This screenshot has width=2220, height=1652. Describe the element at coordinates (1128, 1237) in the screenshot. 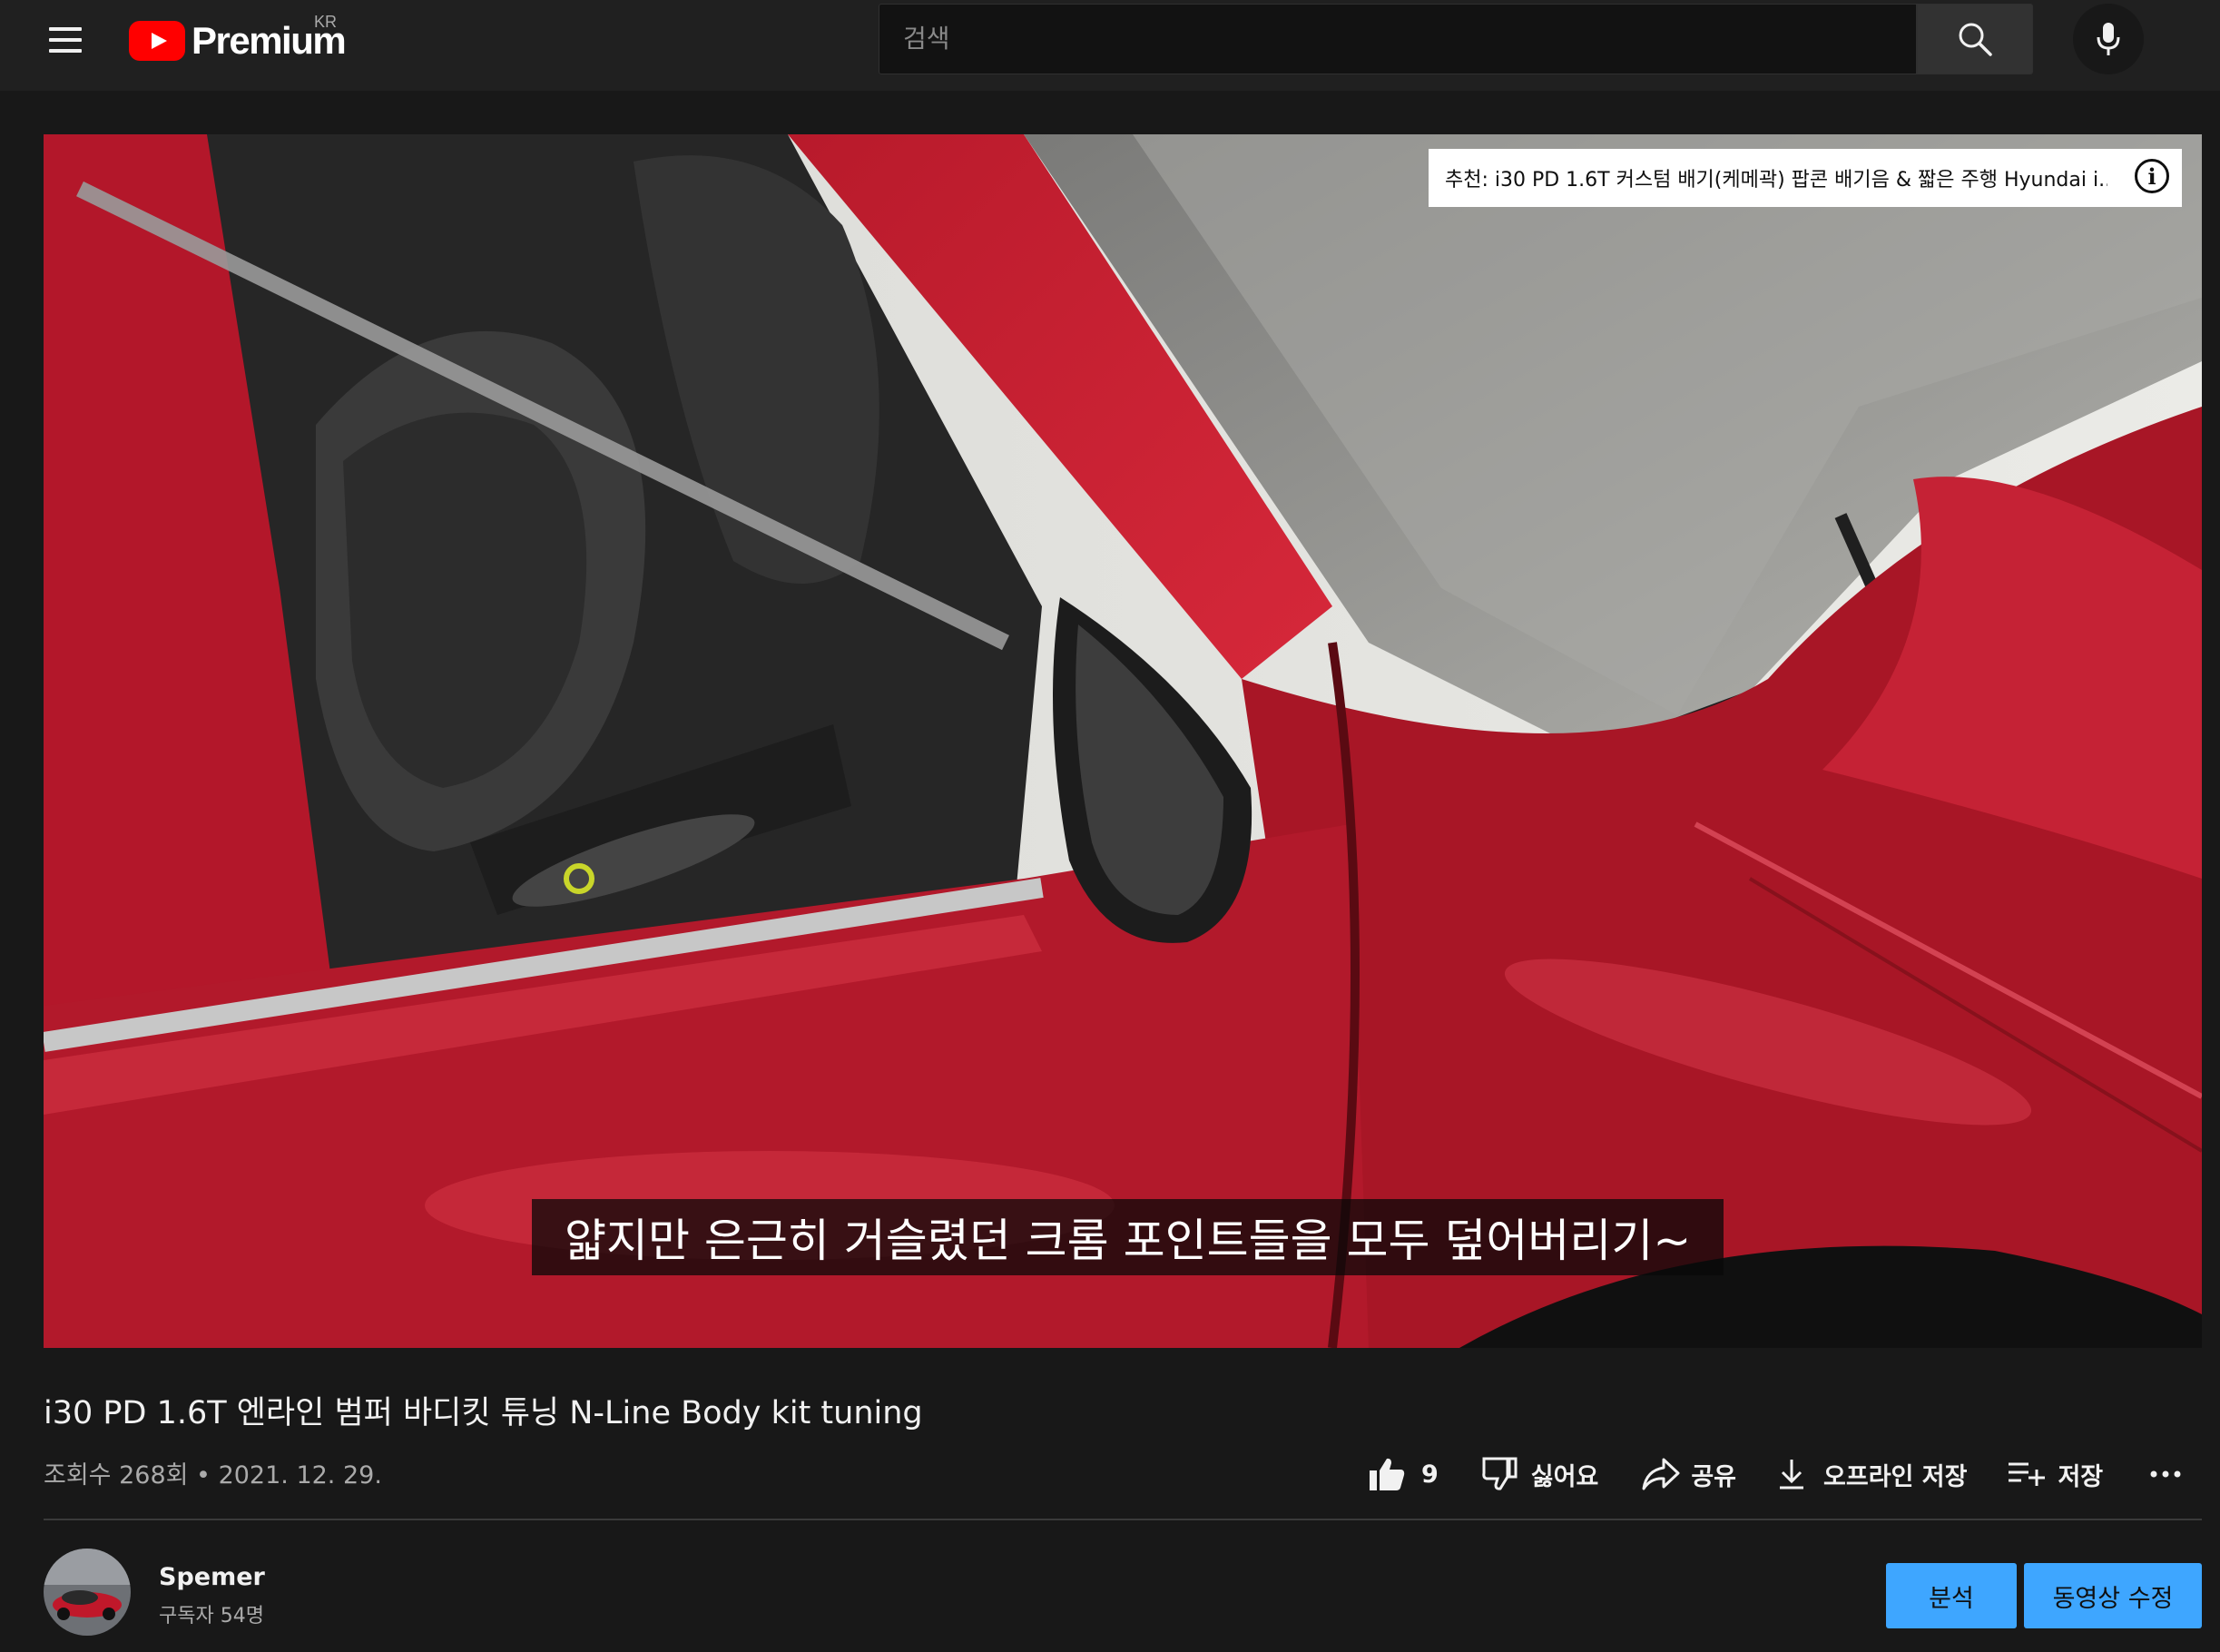

I see `subtitle-caption: 얇지만 은근히 거슬렸던 크롬 포인트들을 모두 덮어버리기~` at that location.